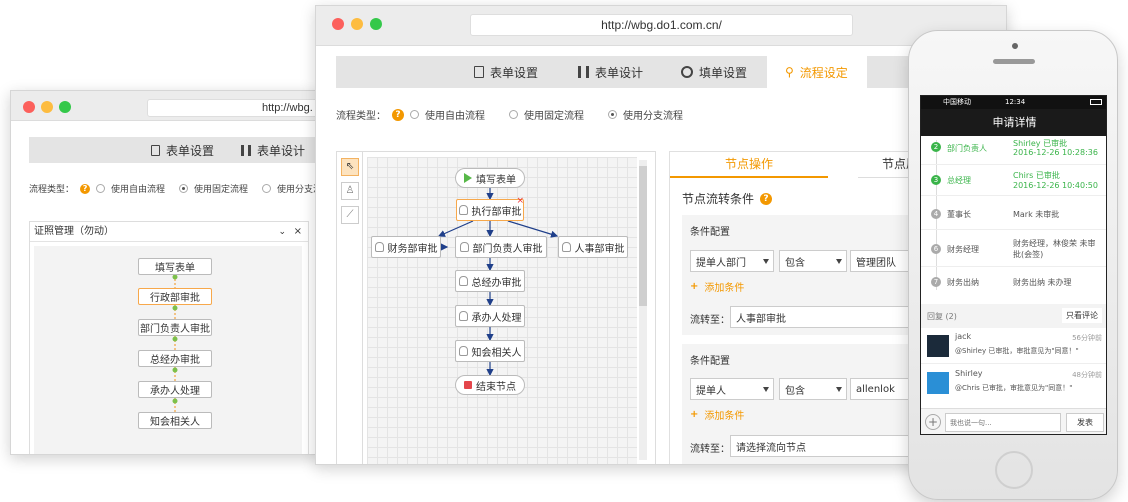 The width and height of the screenshot is (1128, 502). I want to click on pointer-tool: ⇖, so click(350, 167).